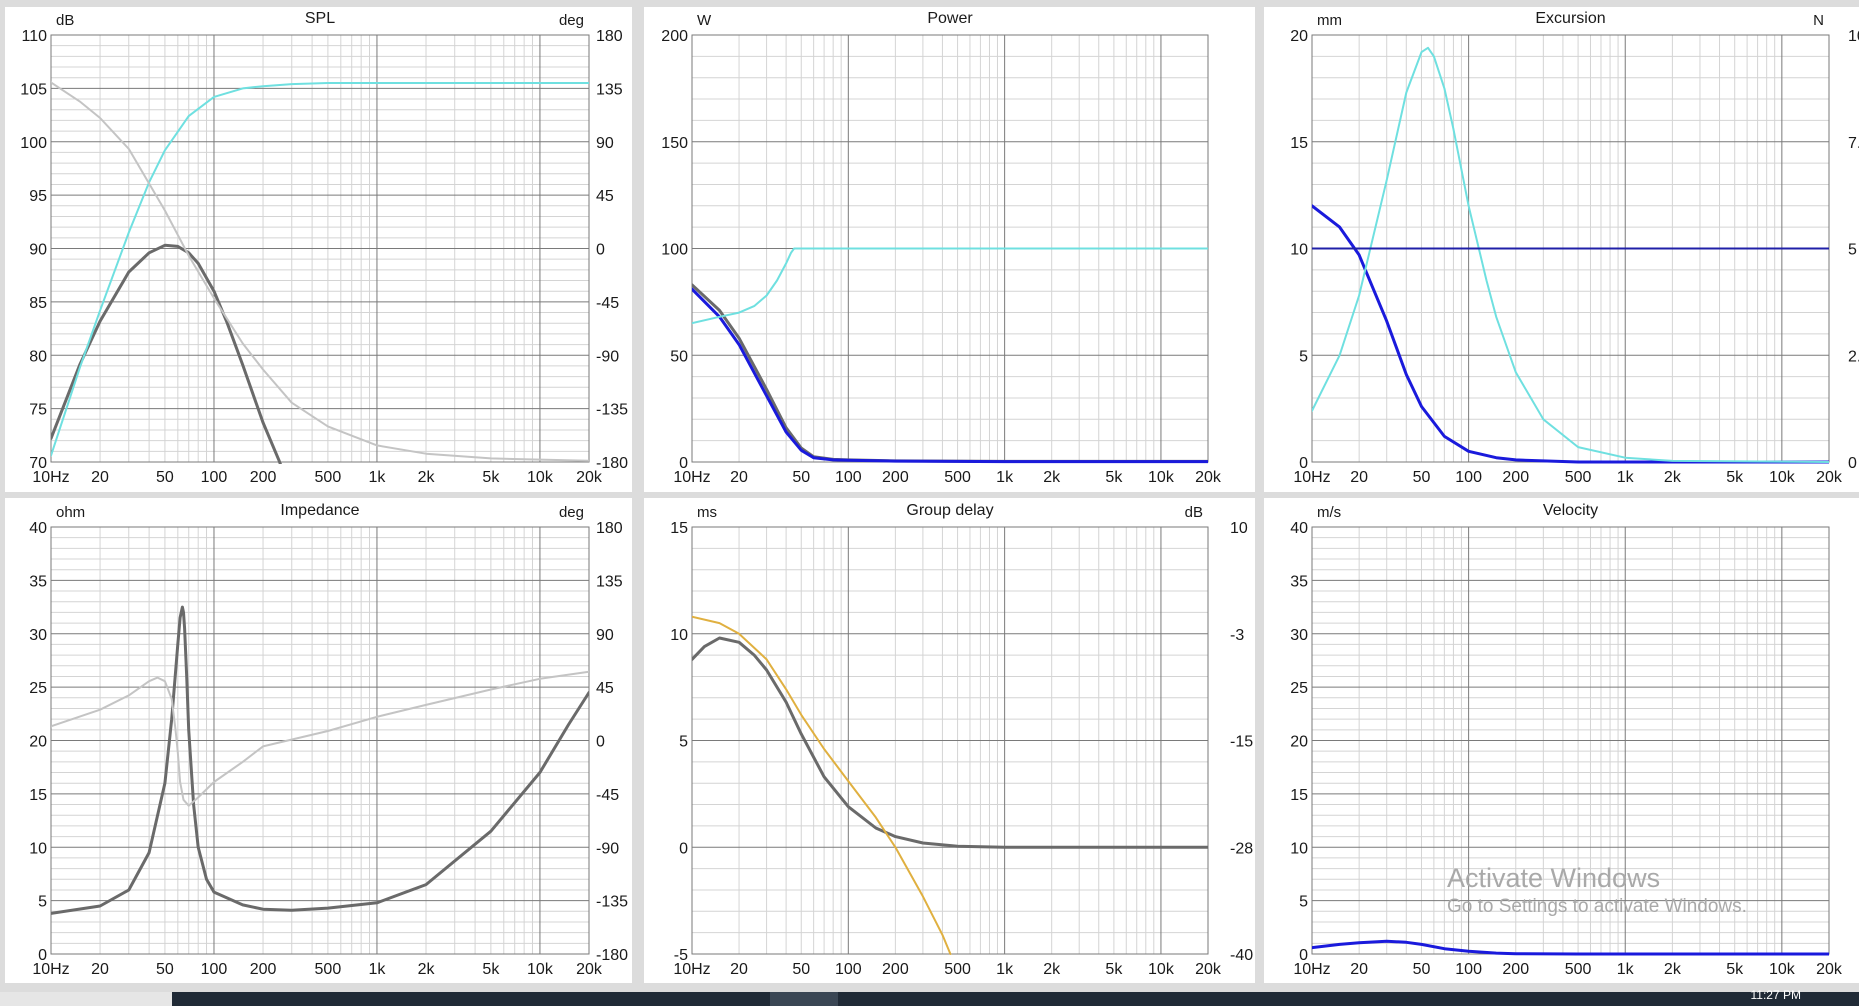 The height and width of the screenshot is (1006, 1859). What do you see at coordinates (1554, 878) in the screenshot?
I see `watermark-title: Activate Windows` at bounding box center [1554, 878].